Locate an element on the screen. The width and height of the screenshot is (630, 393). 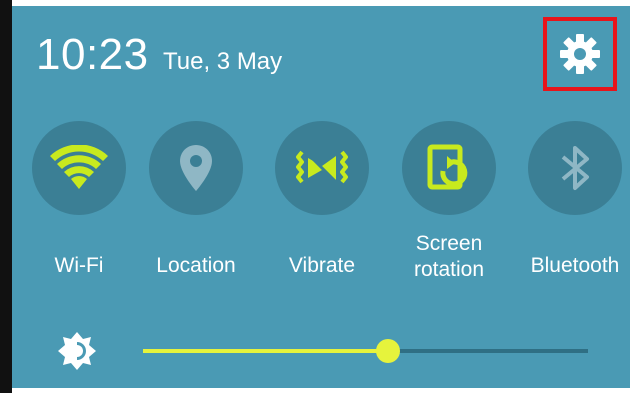
brightness-icon is located at coordinates (77, 351).